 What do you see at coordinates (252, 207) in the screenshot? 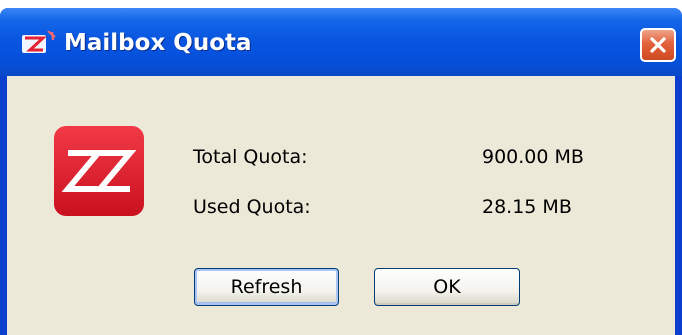
I see `used-quota-label: Used Quota:` at bounding box center [252, 207].